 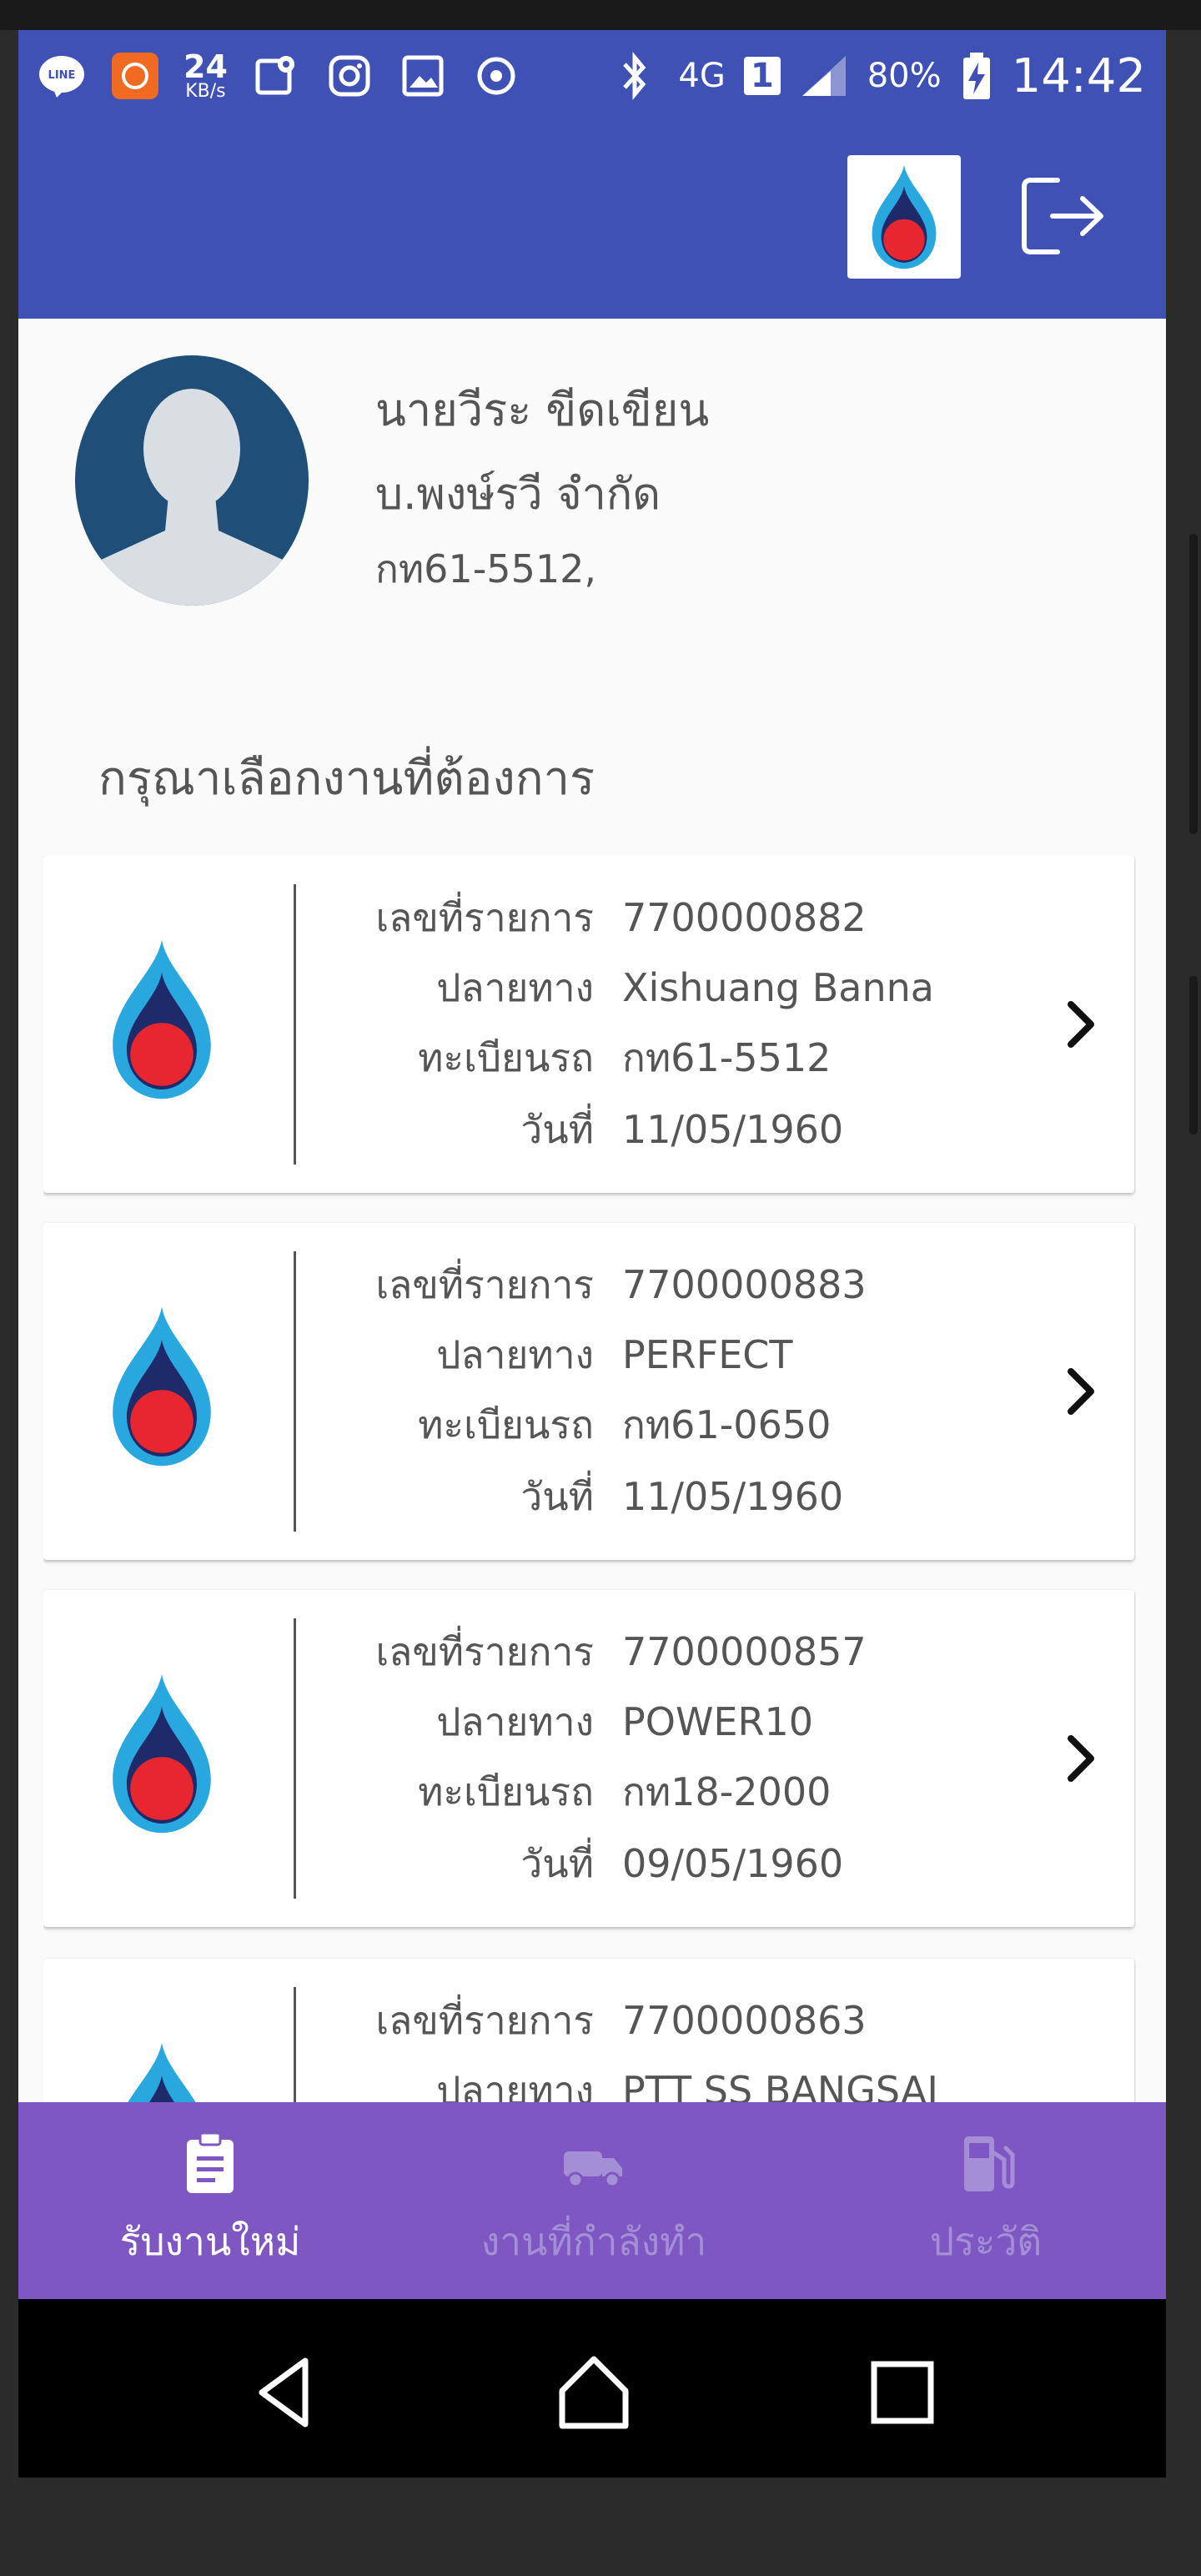 What do you see at coordinates (778, 987) in the screenshot?
I see `destination-value: Xishuang Banna` at bounding box center [778, 987].